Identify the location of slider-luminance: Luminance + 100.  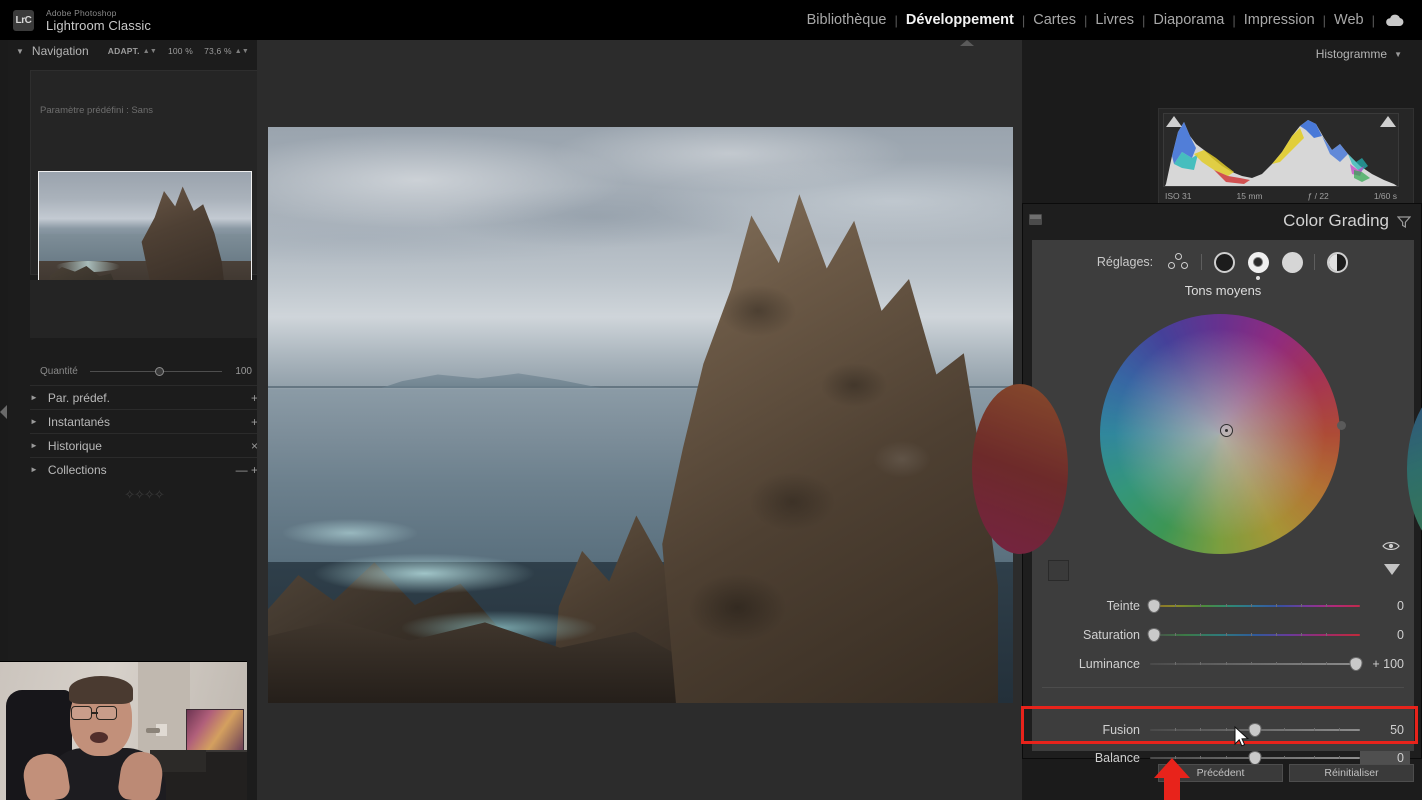
(1223, 664).